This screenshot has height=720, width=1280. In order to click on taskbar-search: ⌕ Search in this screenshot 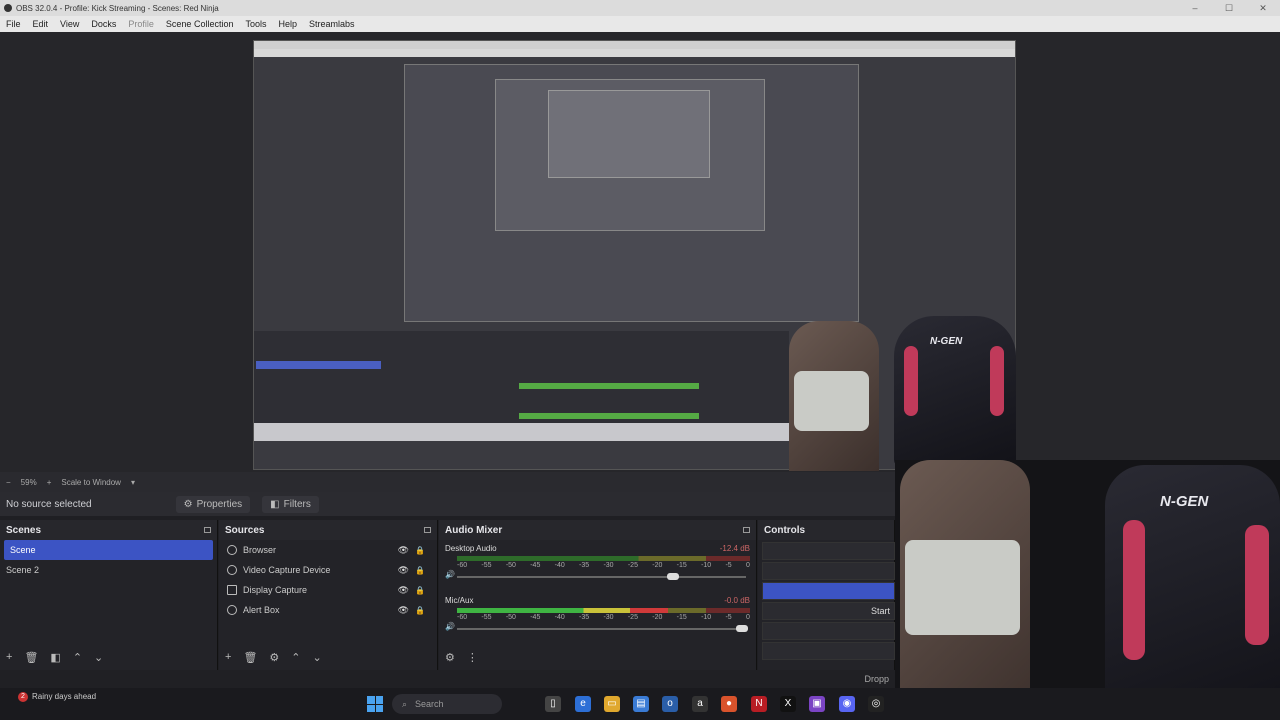, I will do `click(447, 704)`.